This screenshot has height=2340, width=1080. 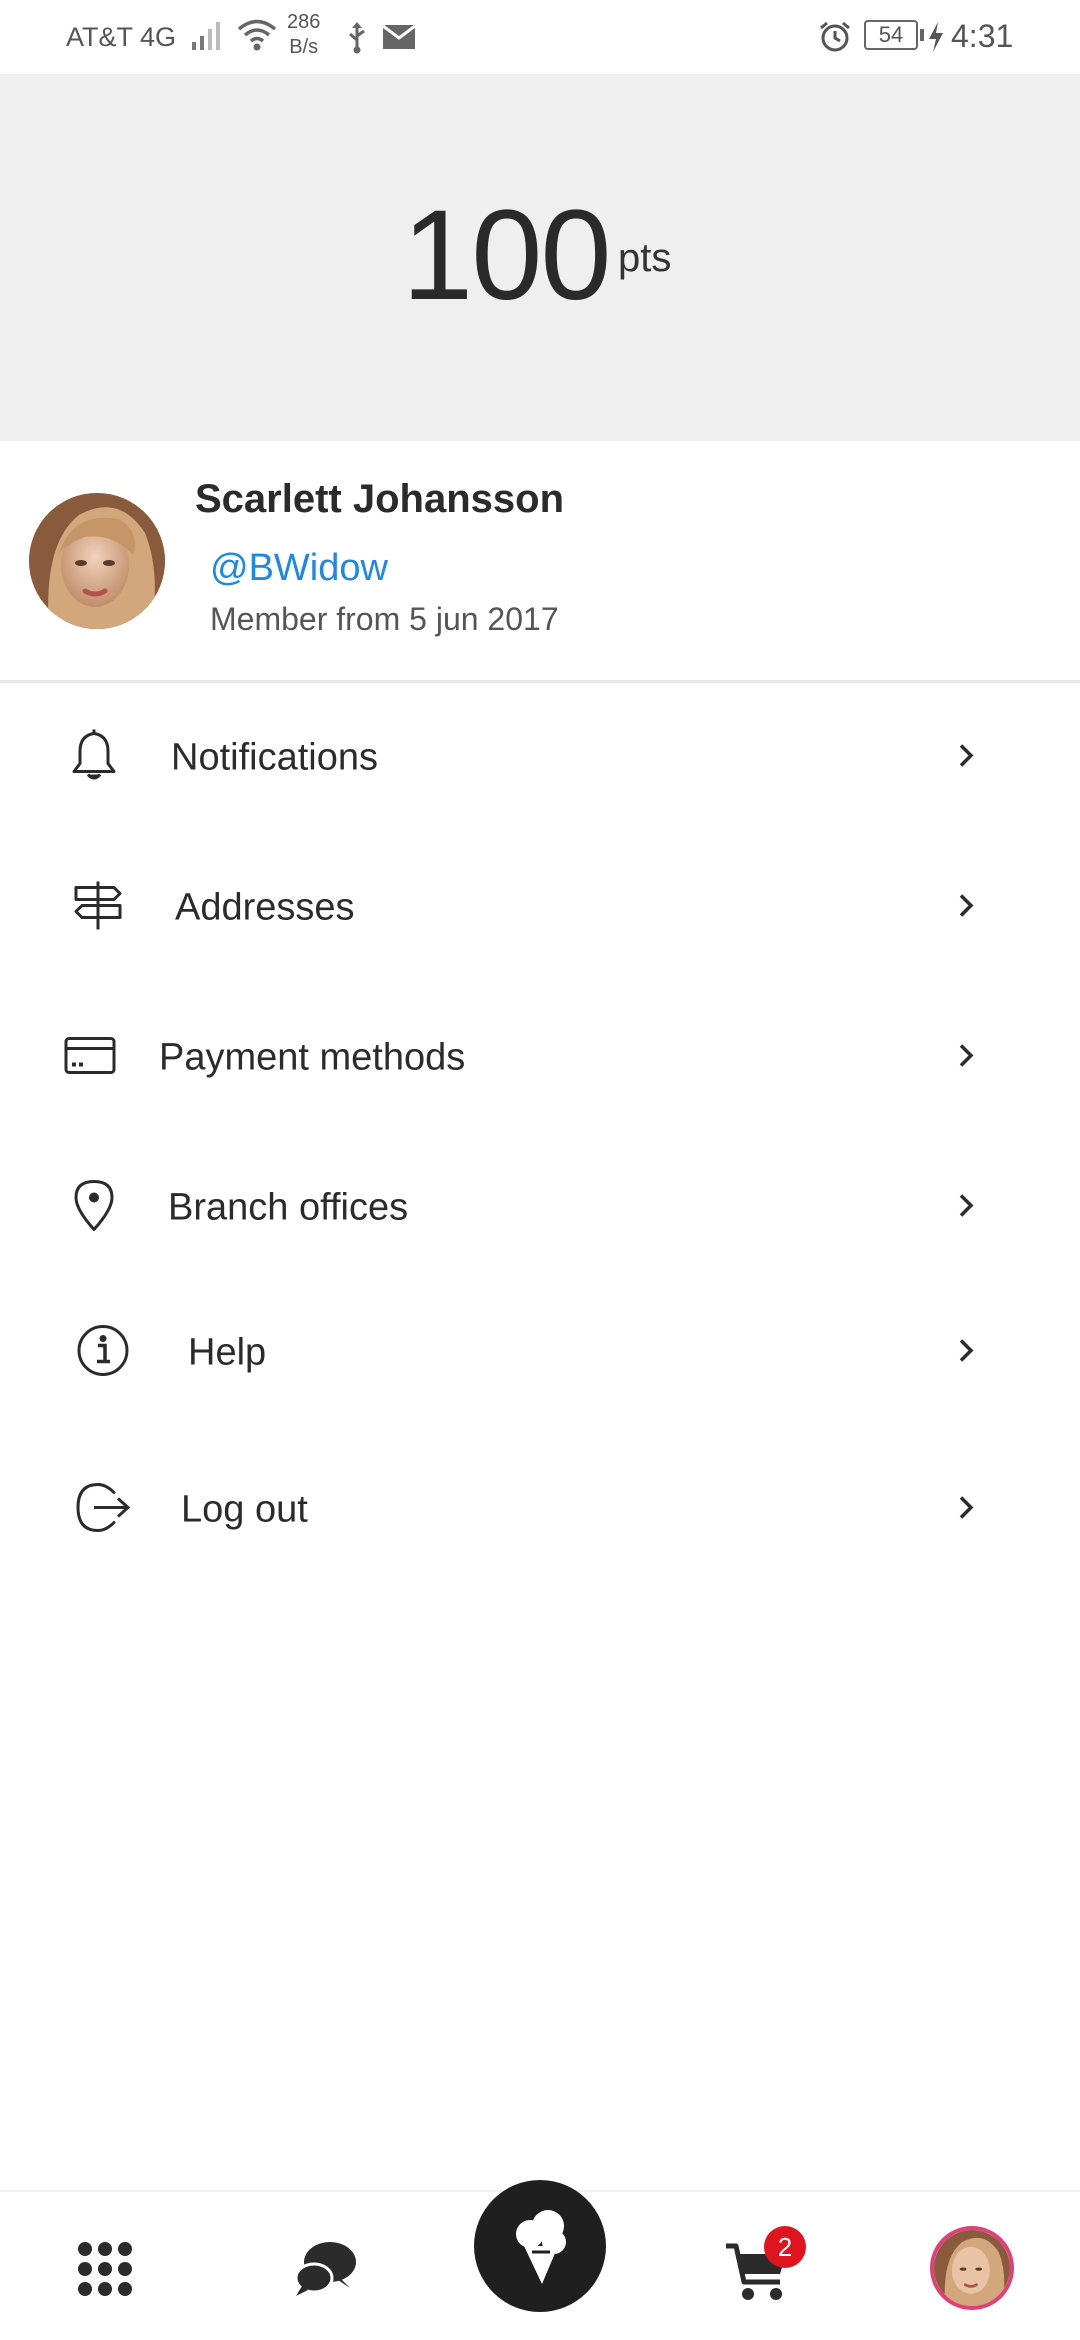 I want to click on menu-label-notifications: Notifications, so click(x=274, y=757).